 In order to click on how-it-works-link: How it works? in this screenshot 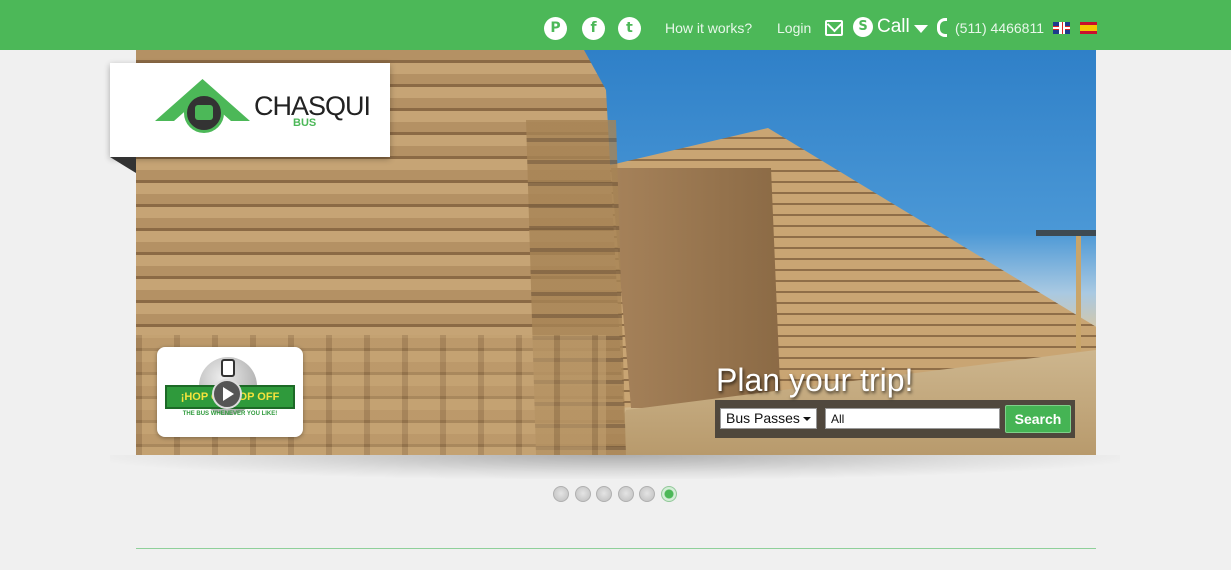, I will do `click(708, 28)`.